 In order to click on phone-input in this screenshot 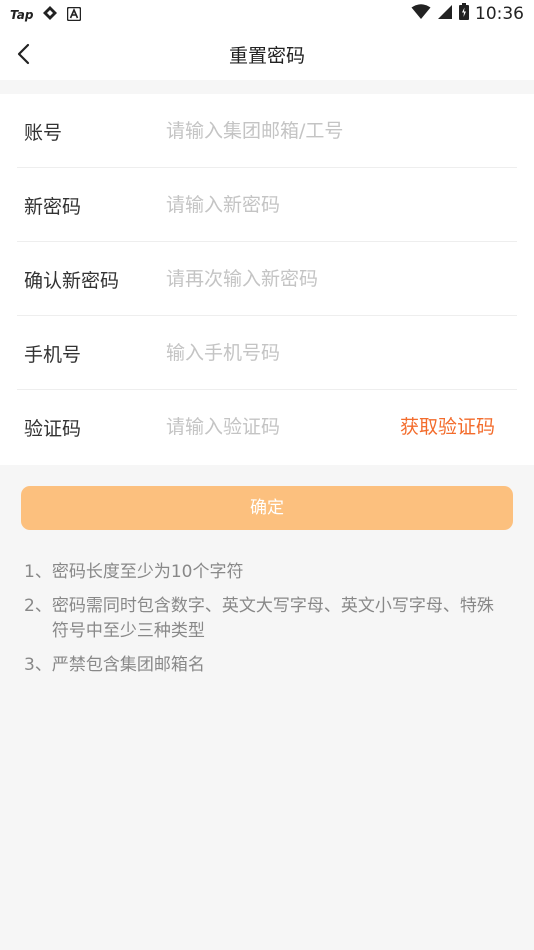, I will do `click(281, 353)`.